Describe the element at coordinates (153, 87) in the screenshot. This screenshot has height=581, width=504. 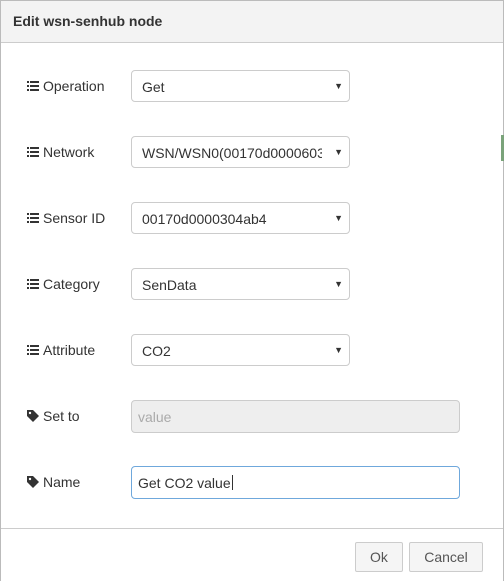
I see `operation-select-value: Get` at that location.